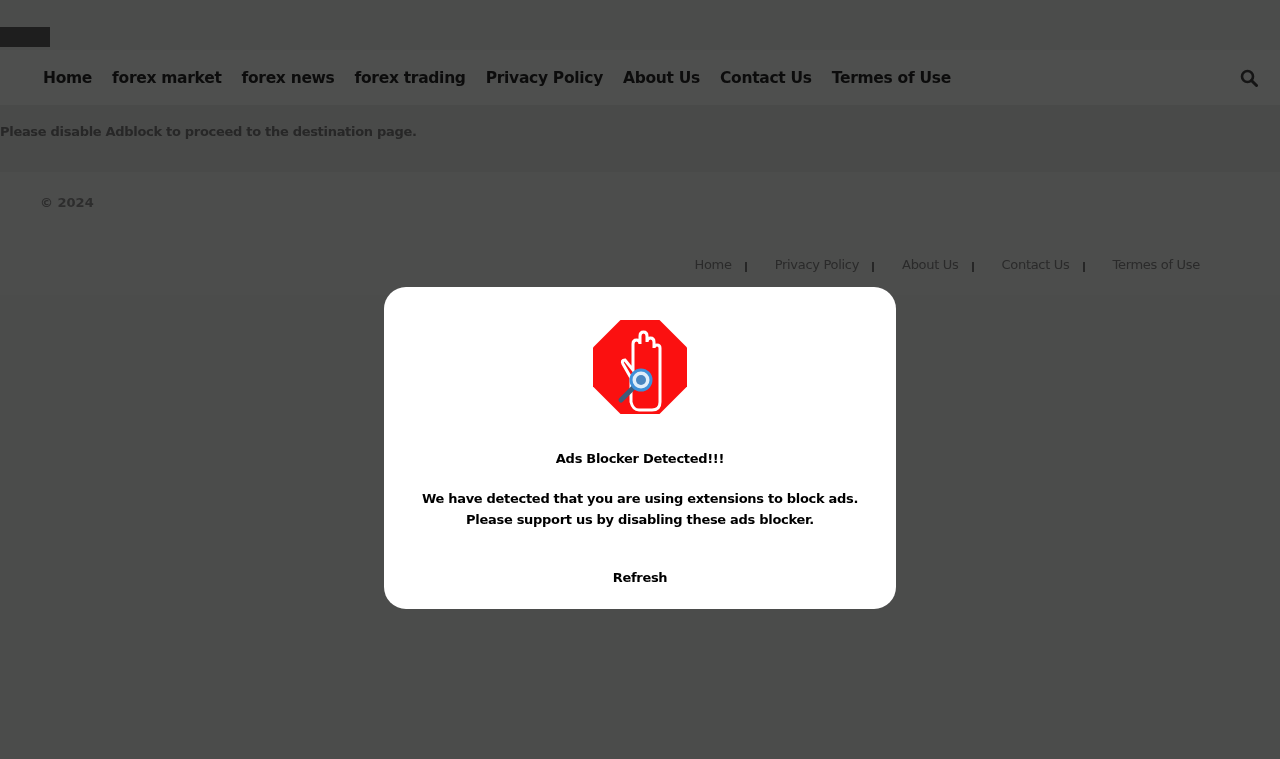  Describe the element at coordinates (765, 77) in the screenshot. I see `nav-link: Contact Us` at that location.